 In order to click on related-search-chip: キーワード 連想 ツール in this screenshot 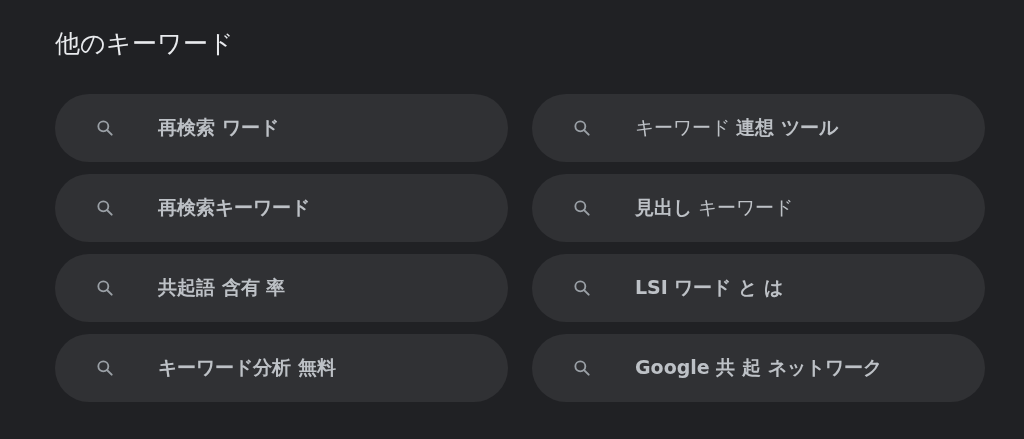, I will do `click(758, 128)`.